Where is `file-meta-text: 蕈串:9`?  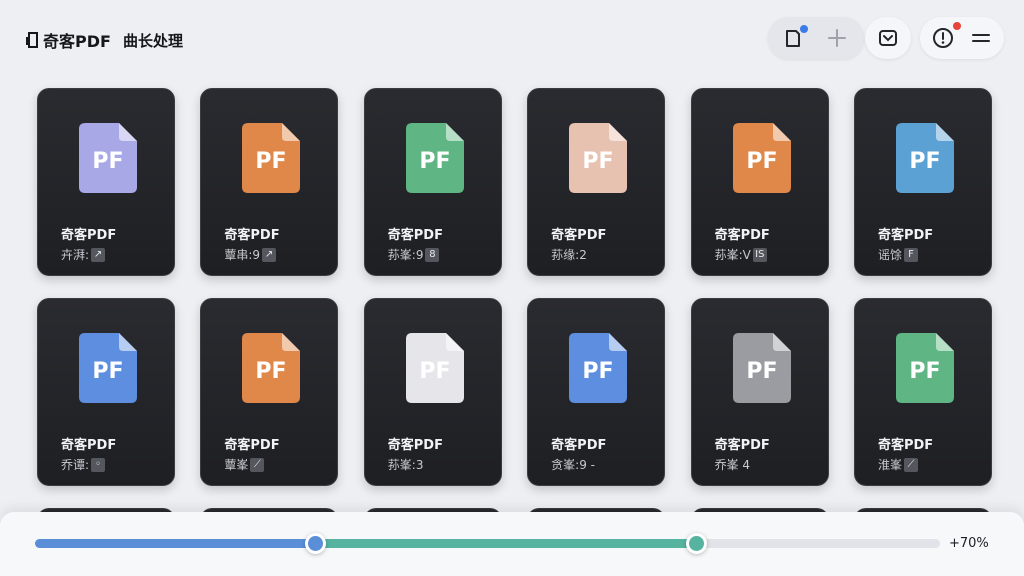
file-meta-text: 蕈串:9 is located at coordinates (242, 255).